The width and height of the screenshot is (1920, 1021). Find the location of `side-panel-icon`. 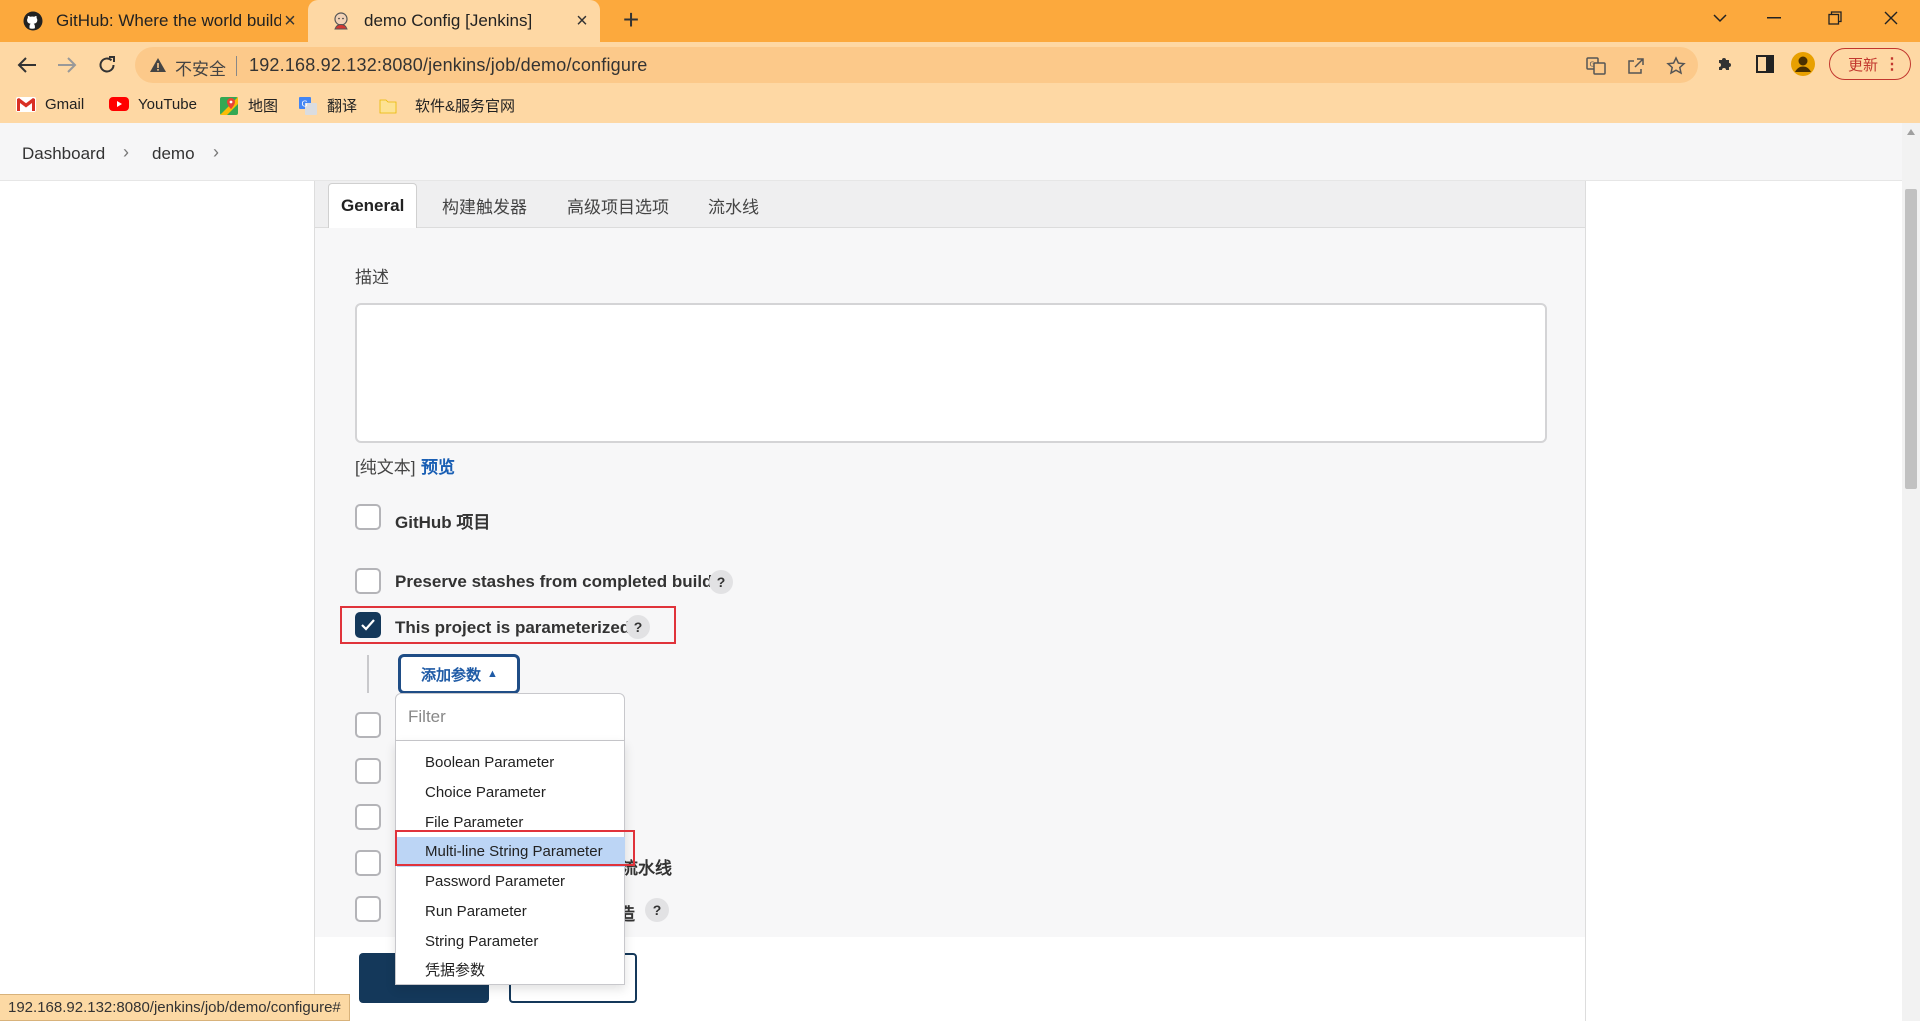

side-panel-icon is located at coordinates (1765, 64).